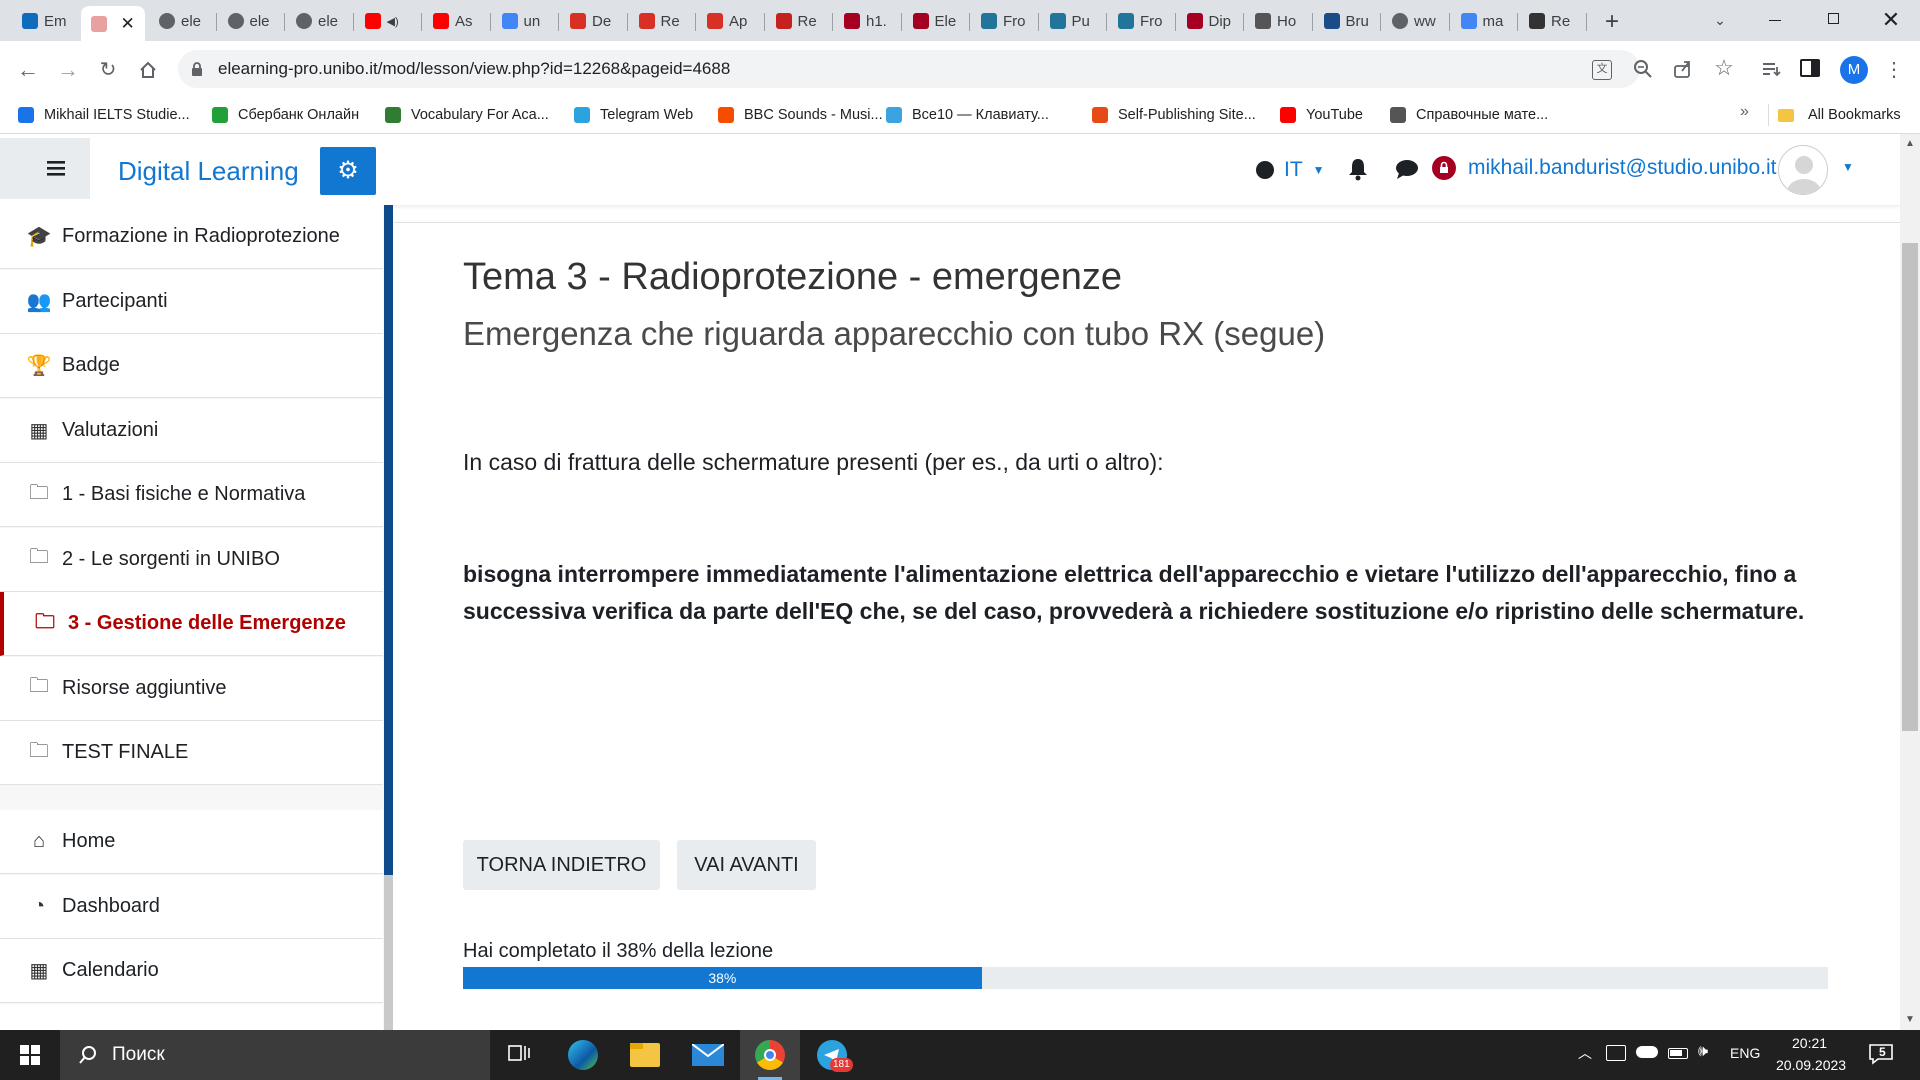 The height and width of the screenshot is (1080, 1920). I want to click on close-window-button: ✕, so click(1891, 20).